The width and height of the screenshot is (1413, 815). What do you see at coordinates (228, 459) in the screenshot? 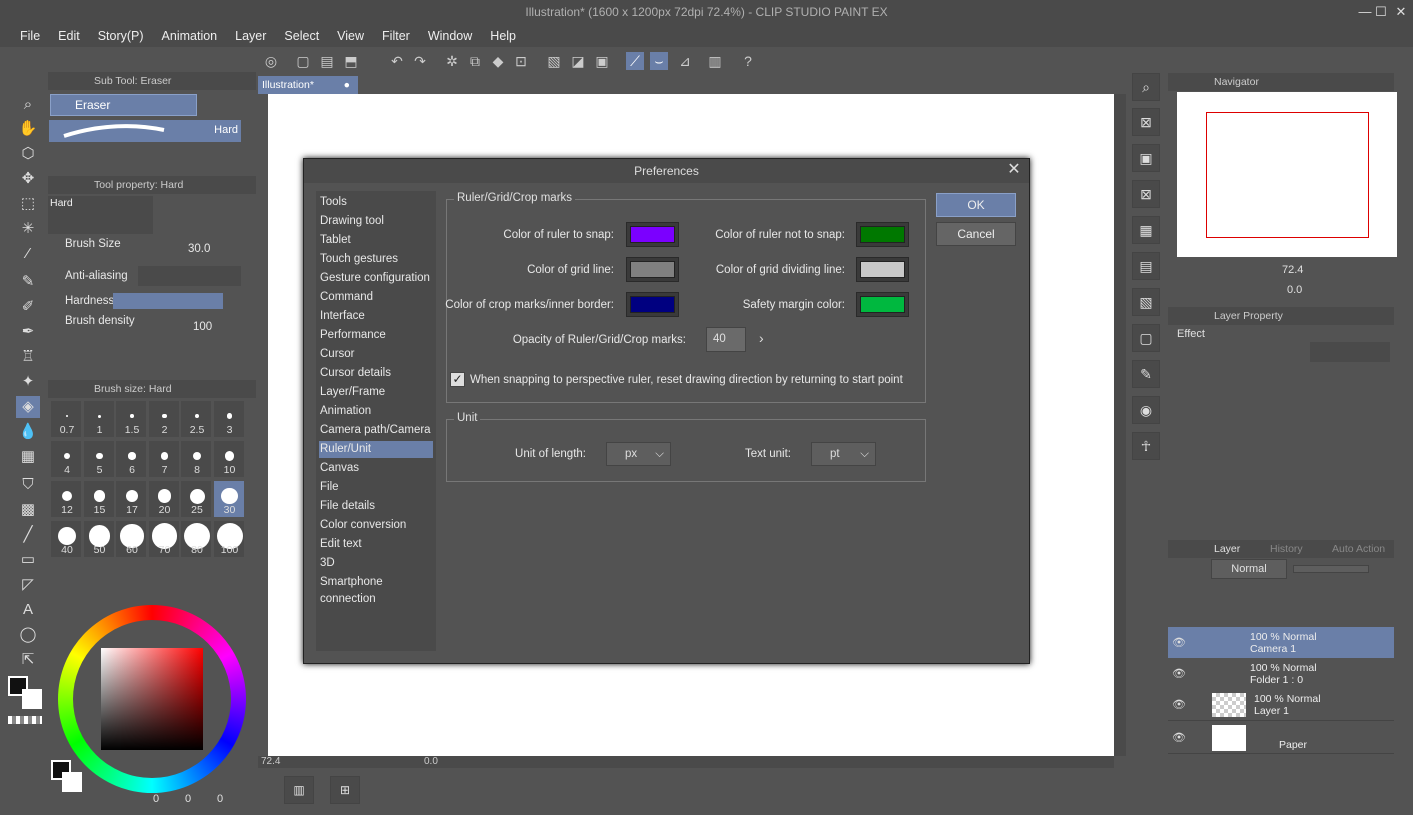
I see `brush-size-cell: 10` at bounding box center [228, 459].